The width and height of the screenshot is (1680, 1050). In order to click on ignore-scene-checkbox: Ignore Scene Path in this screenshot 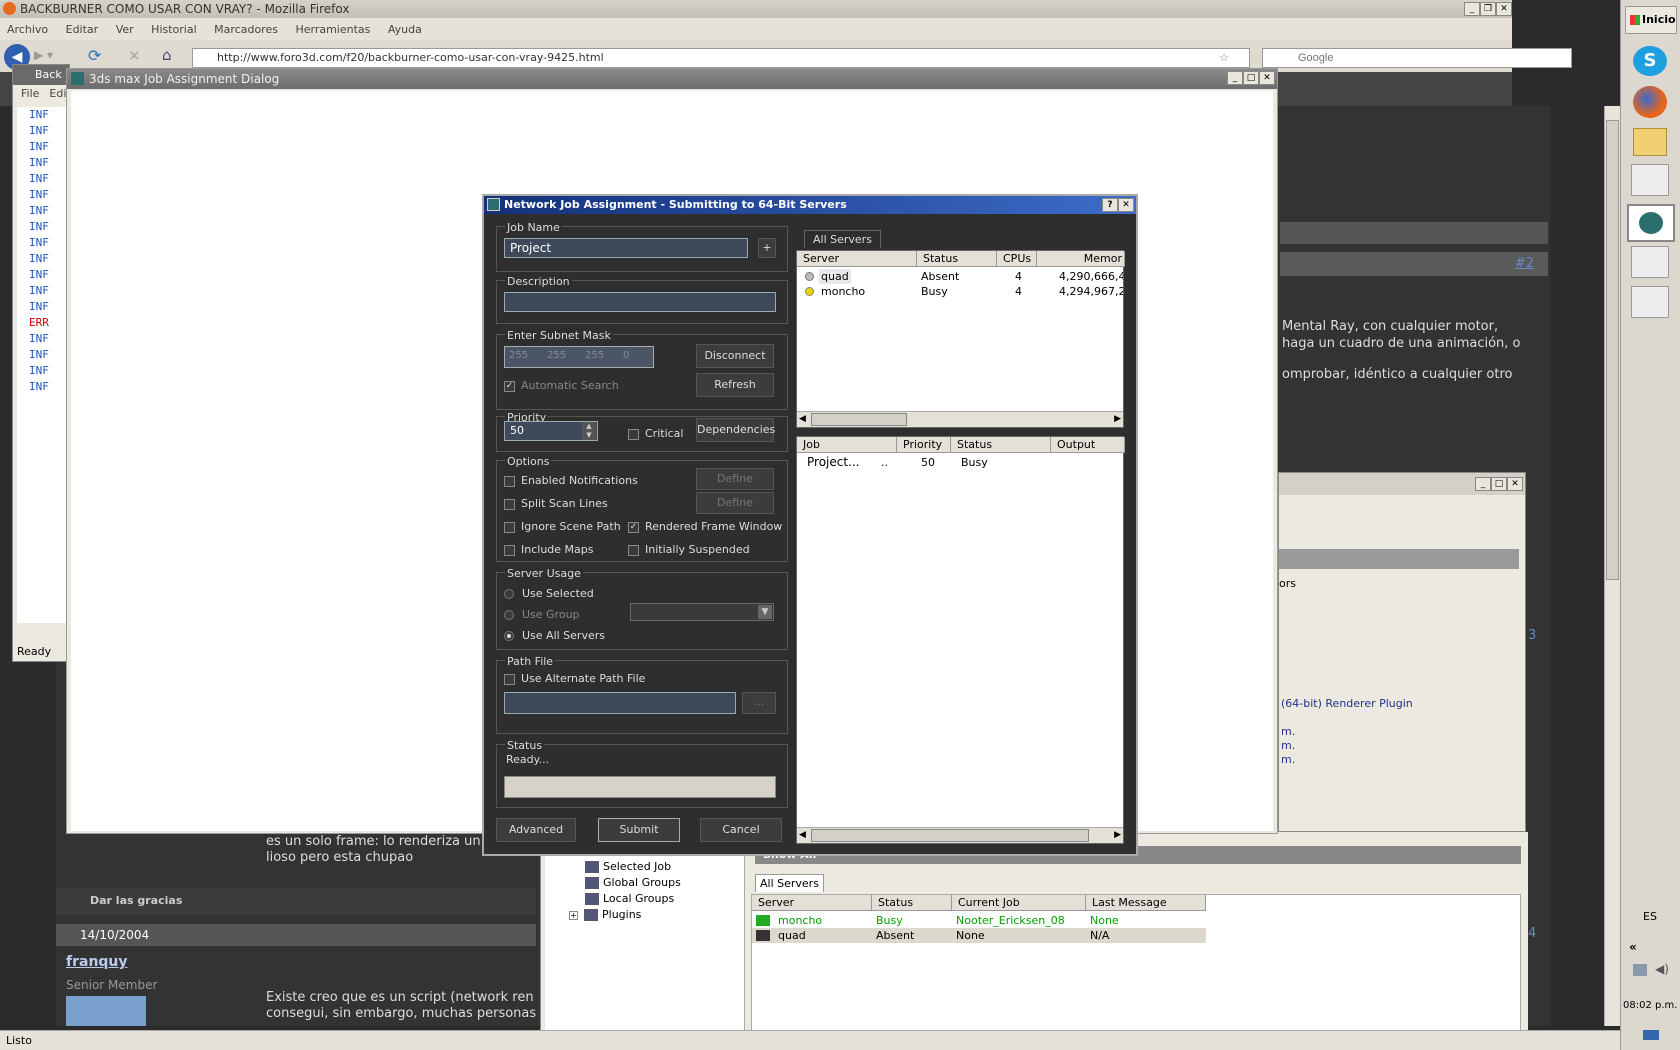, I will do `click(562, 526)`.